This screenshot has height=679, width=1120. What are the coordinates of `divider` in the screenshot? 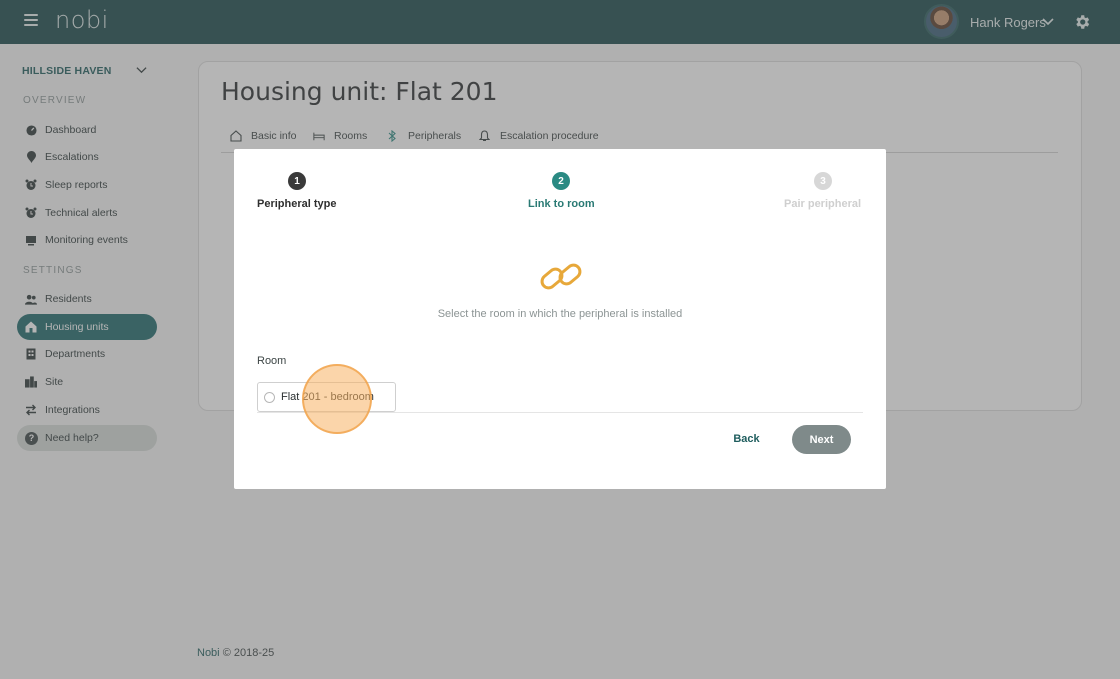 It's located at (560, 412).